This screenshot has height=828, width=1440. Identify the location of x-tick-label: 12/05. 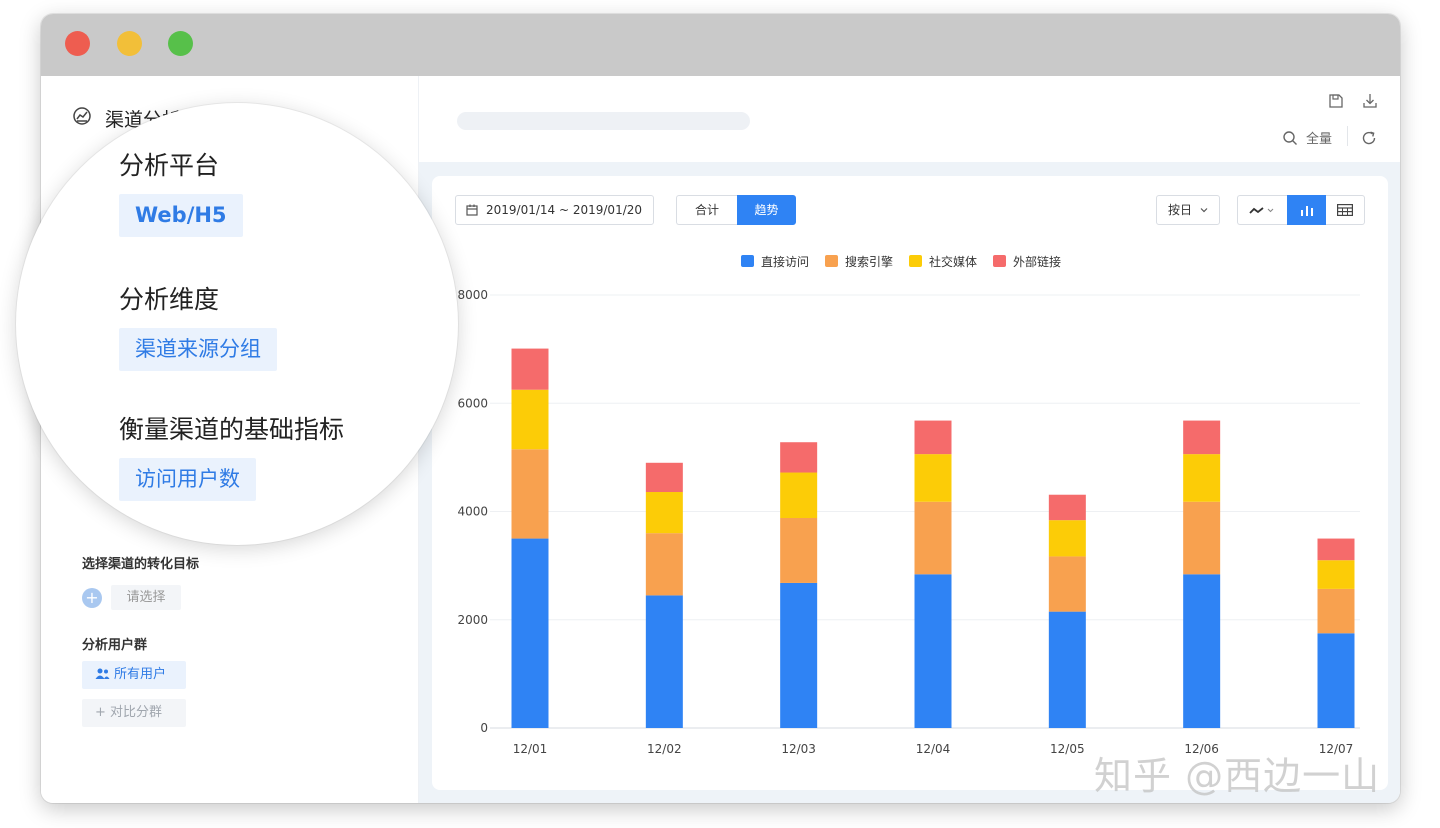
(1067, 749).